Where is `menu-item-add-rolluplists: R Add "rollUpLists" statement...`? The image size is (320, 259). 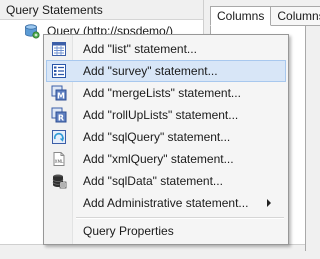 menu-item-add-rolluplists: R Add "rollUpLists" statement... is located at coordinates (166, 115).